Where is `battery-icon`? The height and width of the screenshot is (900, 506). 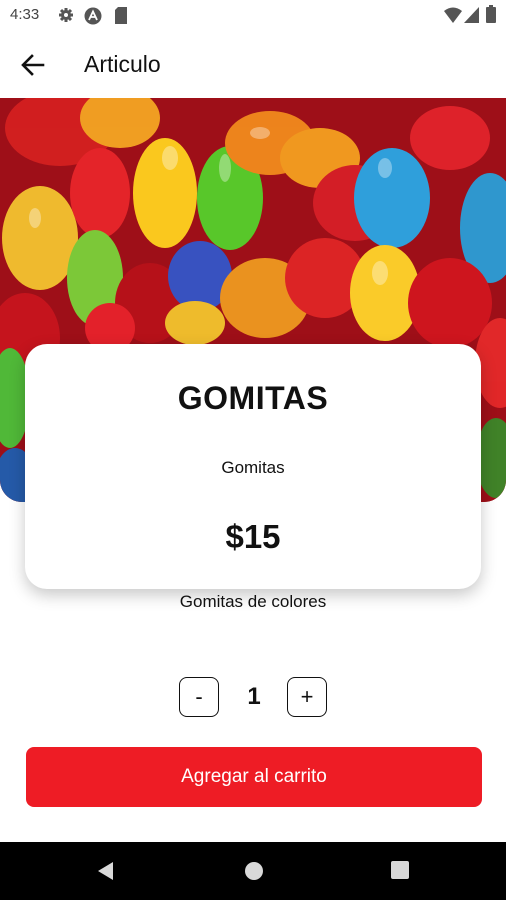 battery-icon is located at coordinates (491, 14).